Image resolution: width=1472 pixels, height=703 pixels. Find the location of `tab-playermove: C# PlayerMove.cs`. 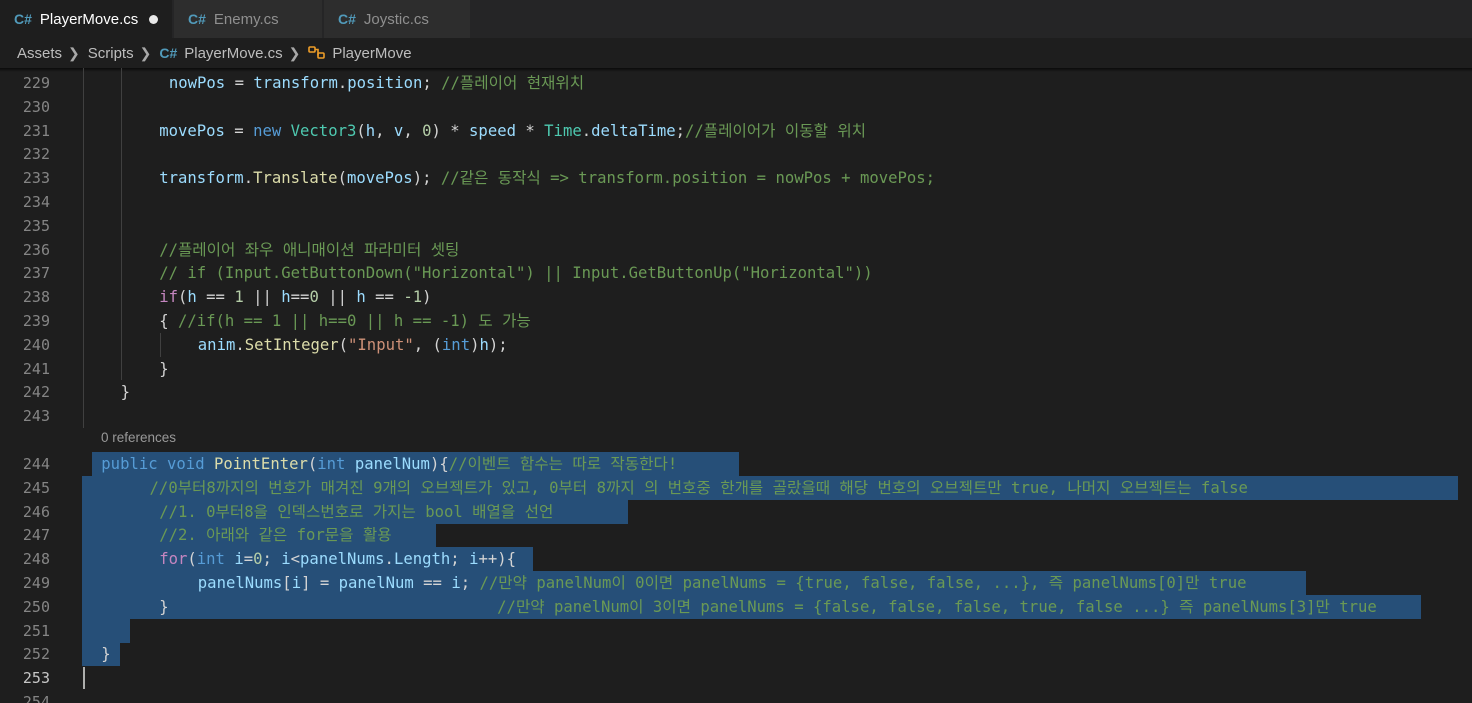

tab-playermove: C# PlayerMove.cs is located at coordinates (86, 19).